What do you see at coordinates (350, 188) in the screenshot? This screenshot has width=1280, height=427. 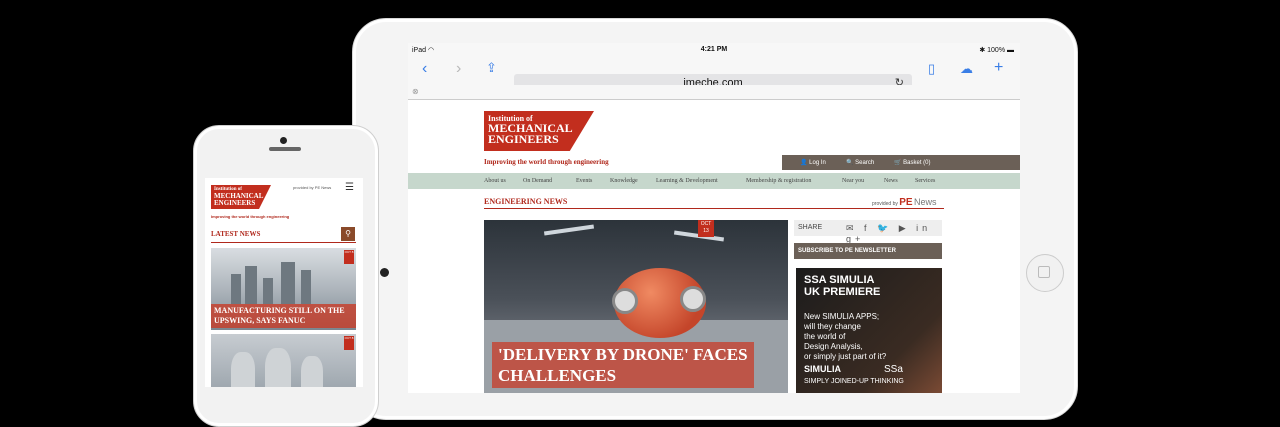 I see `hamburger-menu-icon: ☰` at bounding box center [350, 188].